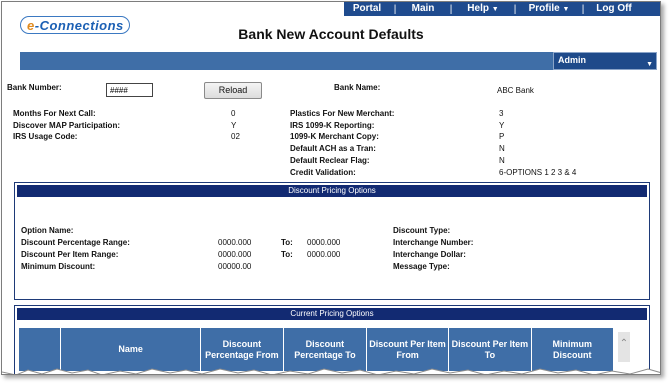 This screenshot has height=384, width=672. Describe the element at coordinates (332, 125) in the screenshot. I see `irs-1099k-label: IRS 1099-K Reporting:` at that location.